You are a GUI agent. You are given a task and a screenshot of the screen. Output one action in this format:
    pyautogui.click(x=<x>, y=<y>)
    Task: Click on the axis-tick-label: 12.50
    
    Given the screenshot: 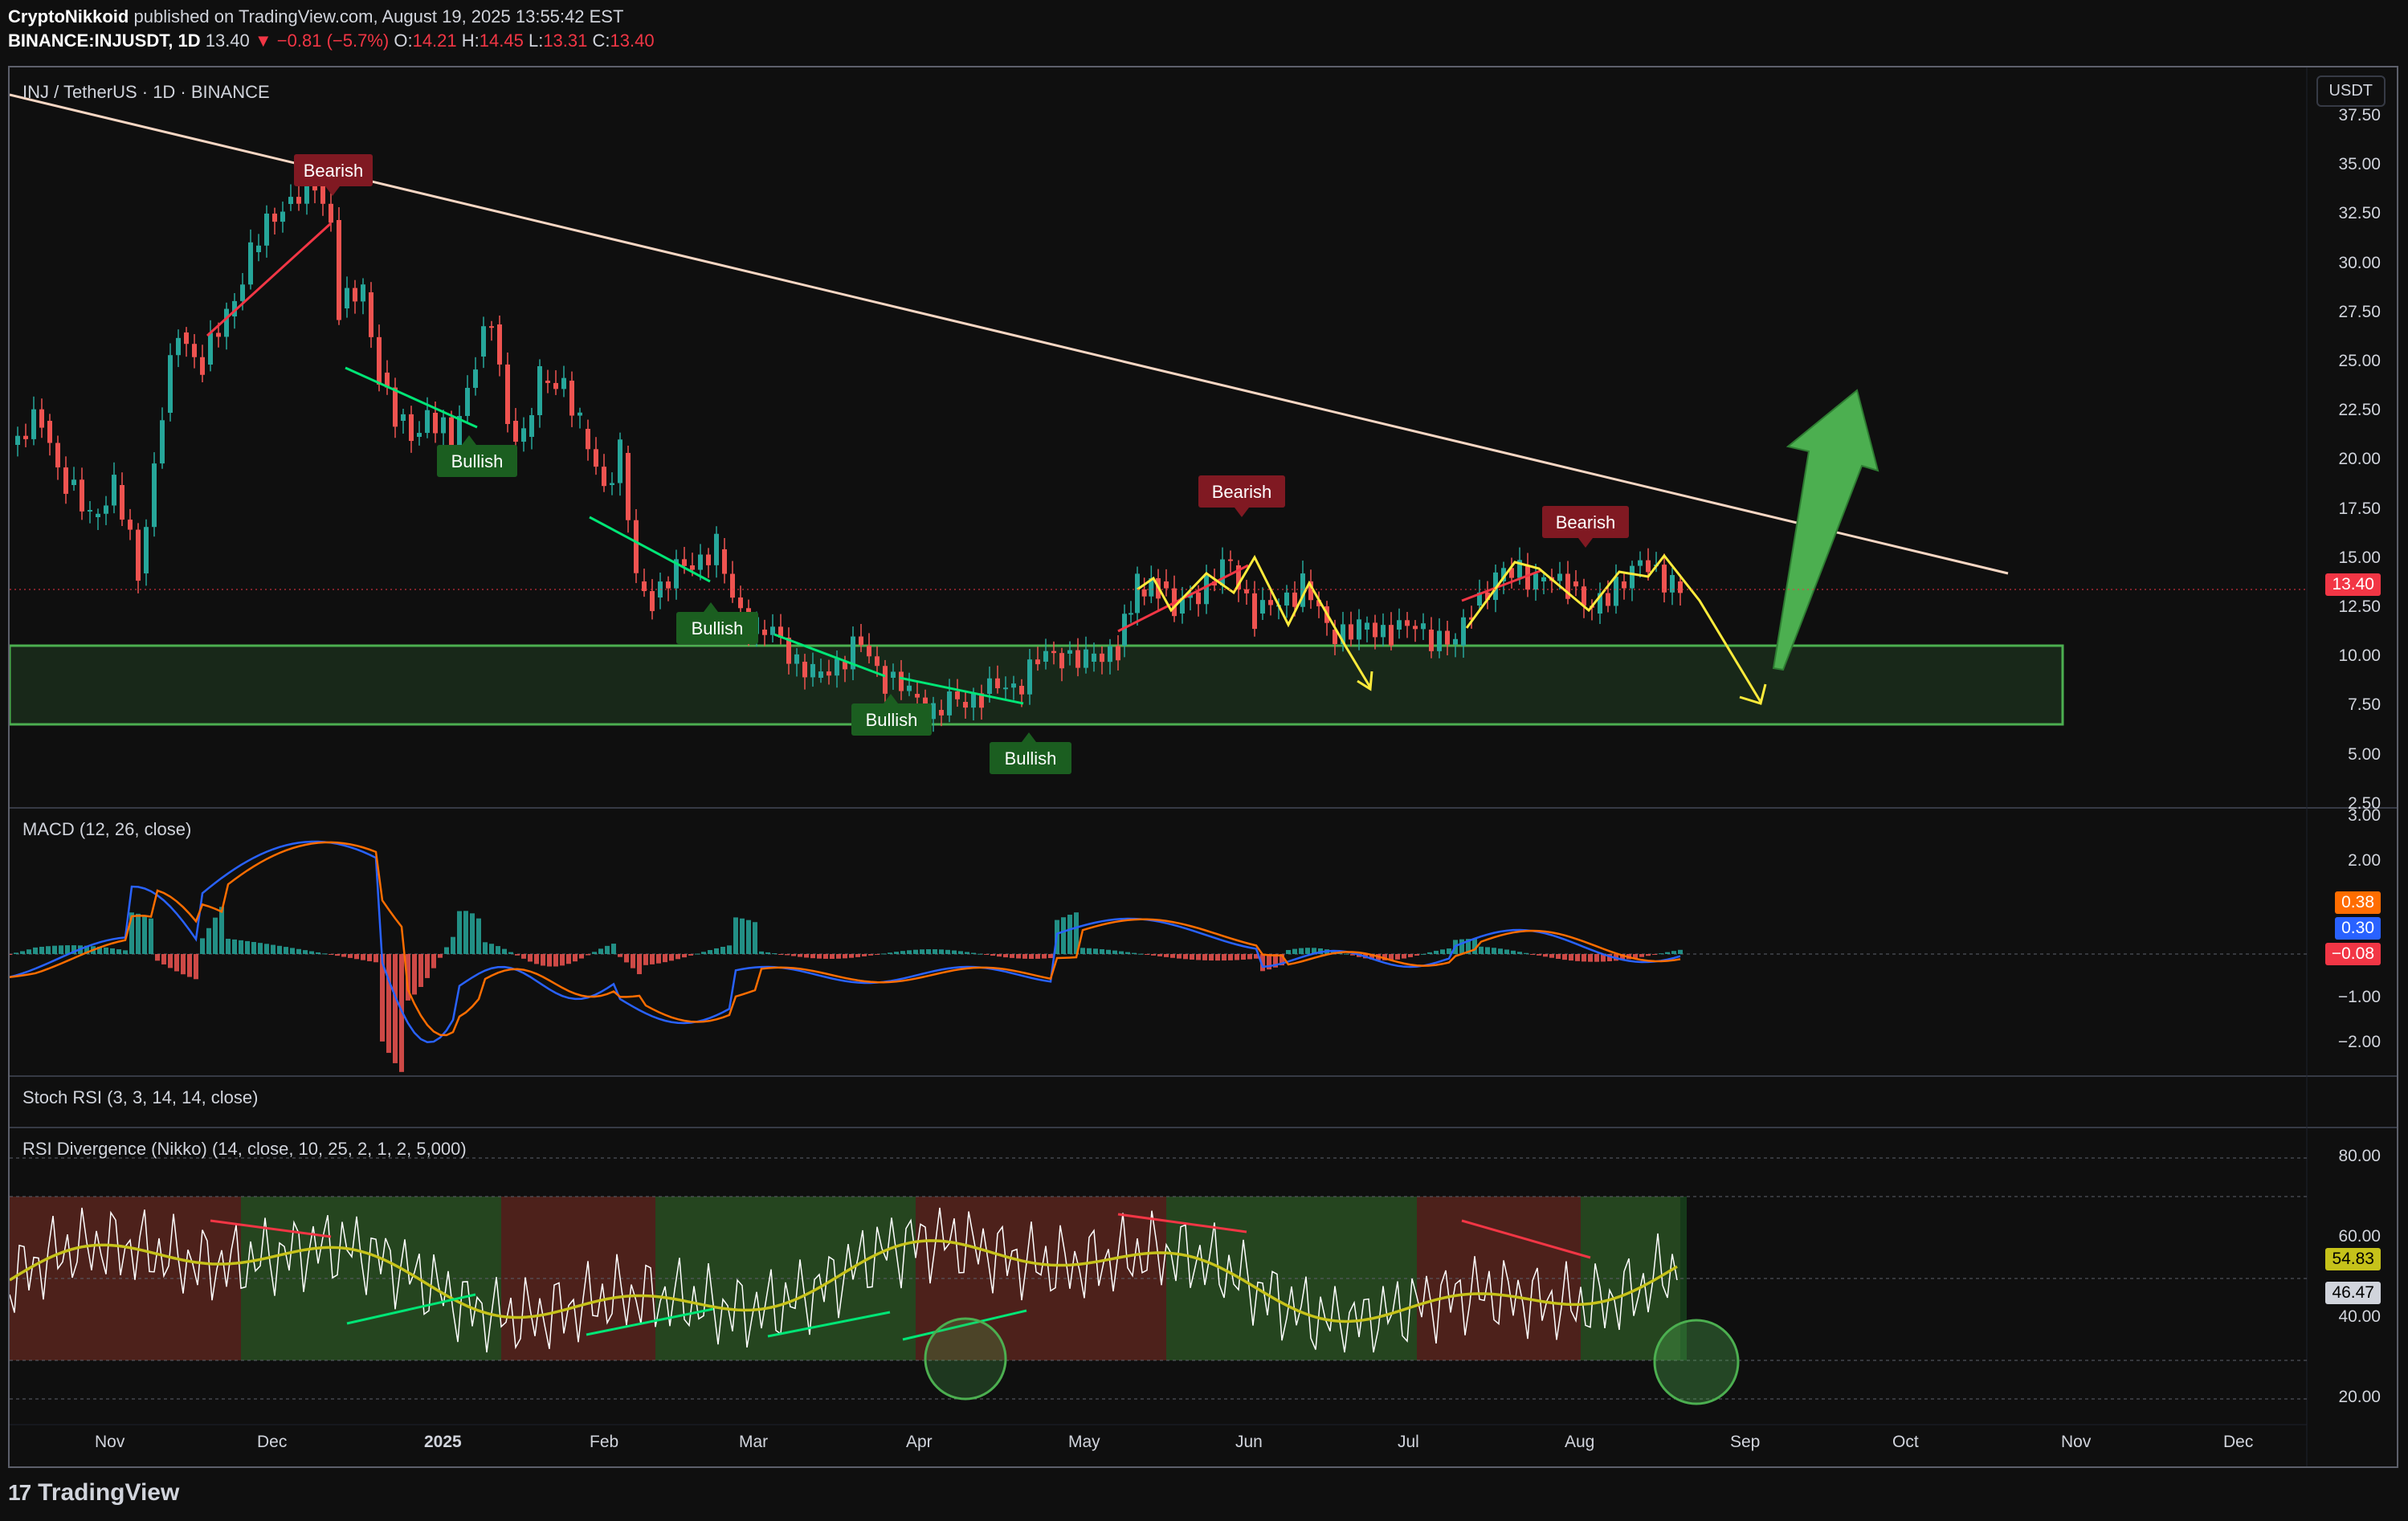 What is the action you would take?
    pyautogui.click(x=2359, y=606)
    